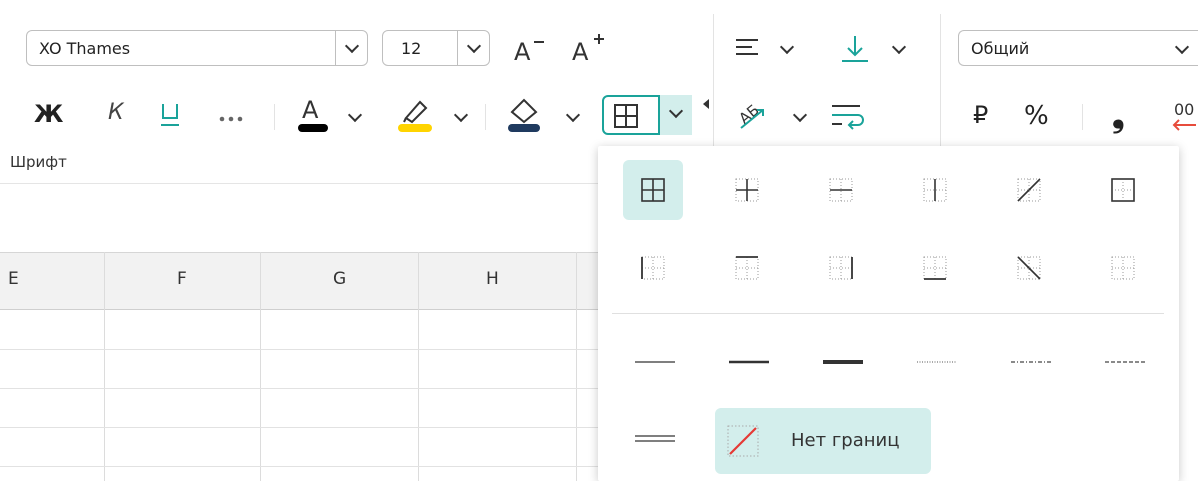 The height and width of the screenshot is (481, 1198). What do you see at coordinates (416, 114) in the screenshot?
I see `highlight-color-button` at bounding box center [416, 114].